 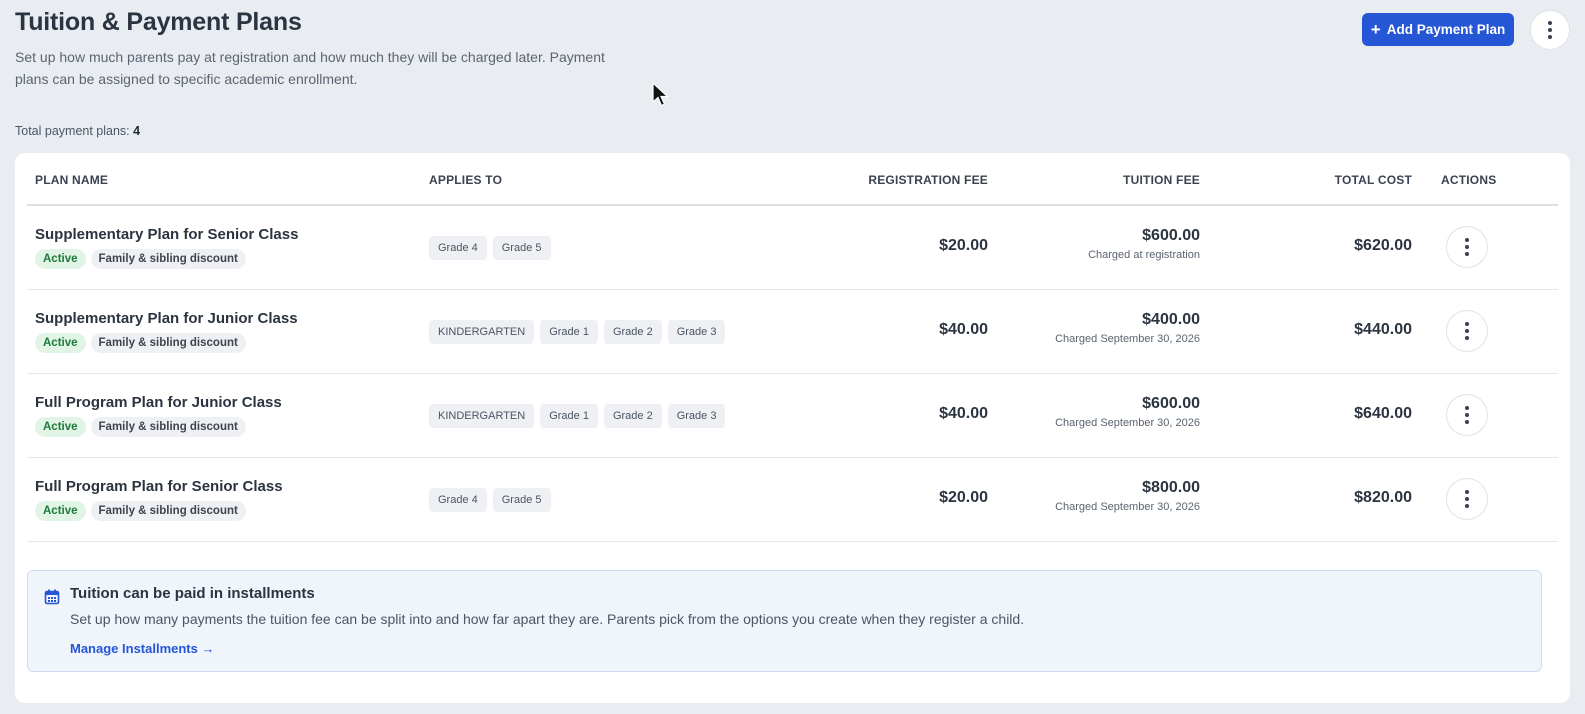 I want to click on plus-icon: +, so click(x=1375, y=29).